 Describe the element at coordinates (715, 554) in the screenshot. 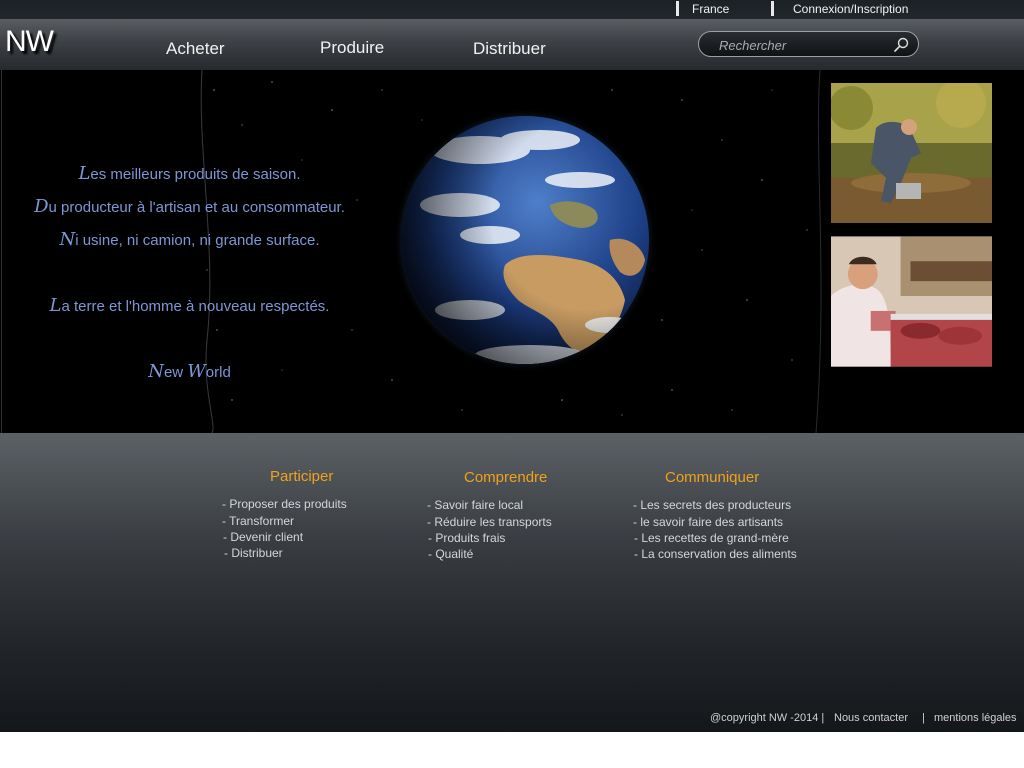

I see `footer-link: - La conservation des aliments` at that location.